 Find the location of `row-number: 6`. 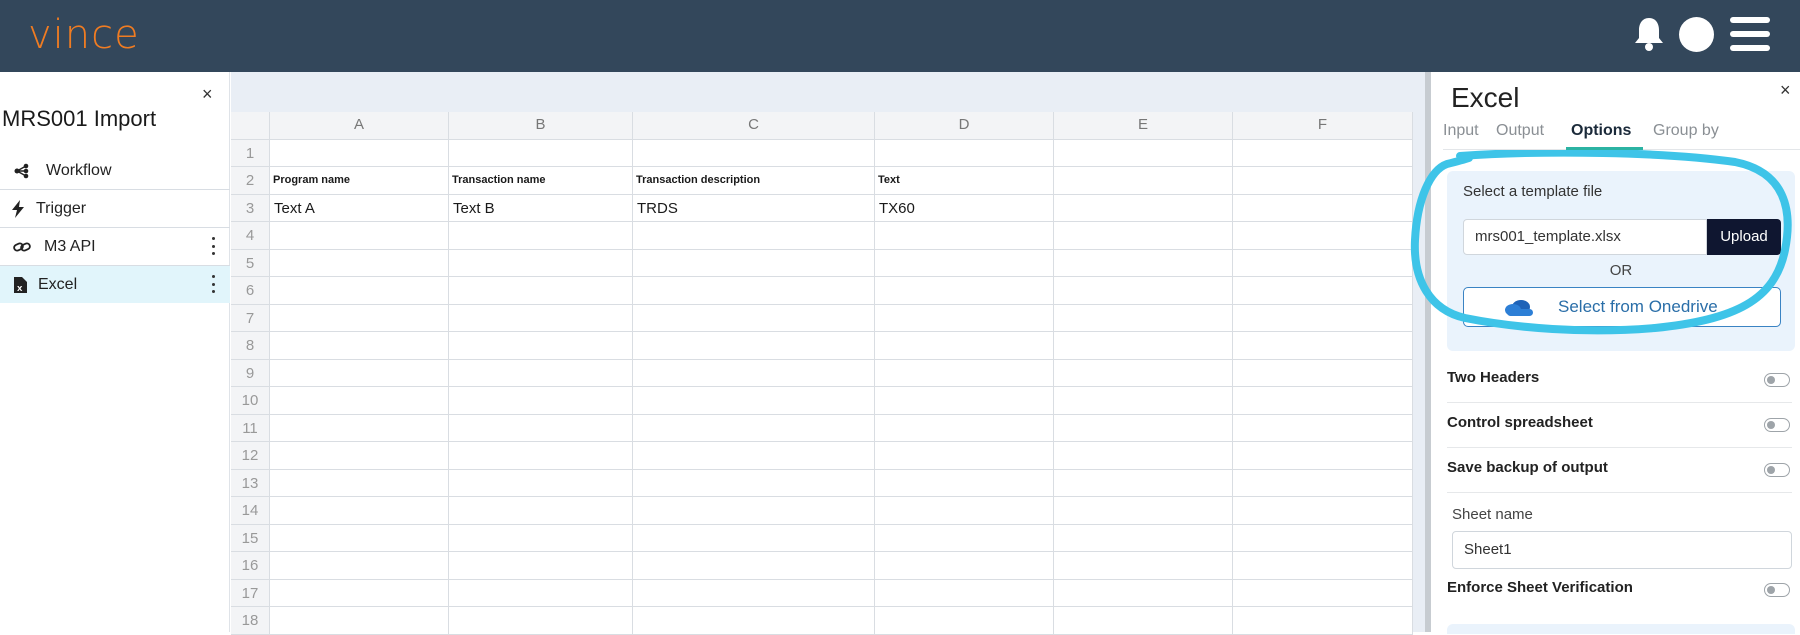

row-number: 6 is located at coordinates (250, 291).